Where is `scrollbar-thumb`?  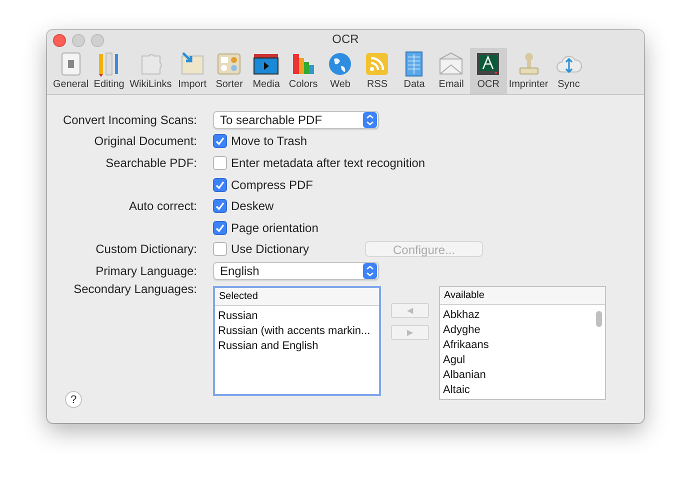
scrollbar-thumb is located at coordinates (599, 318).